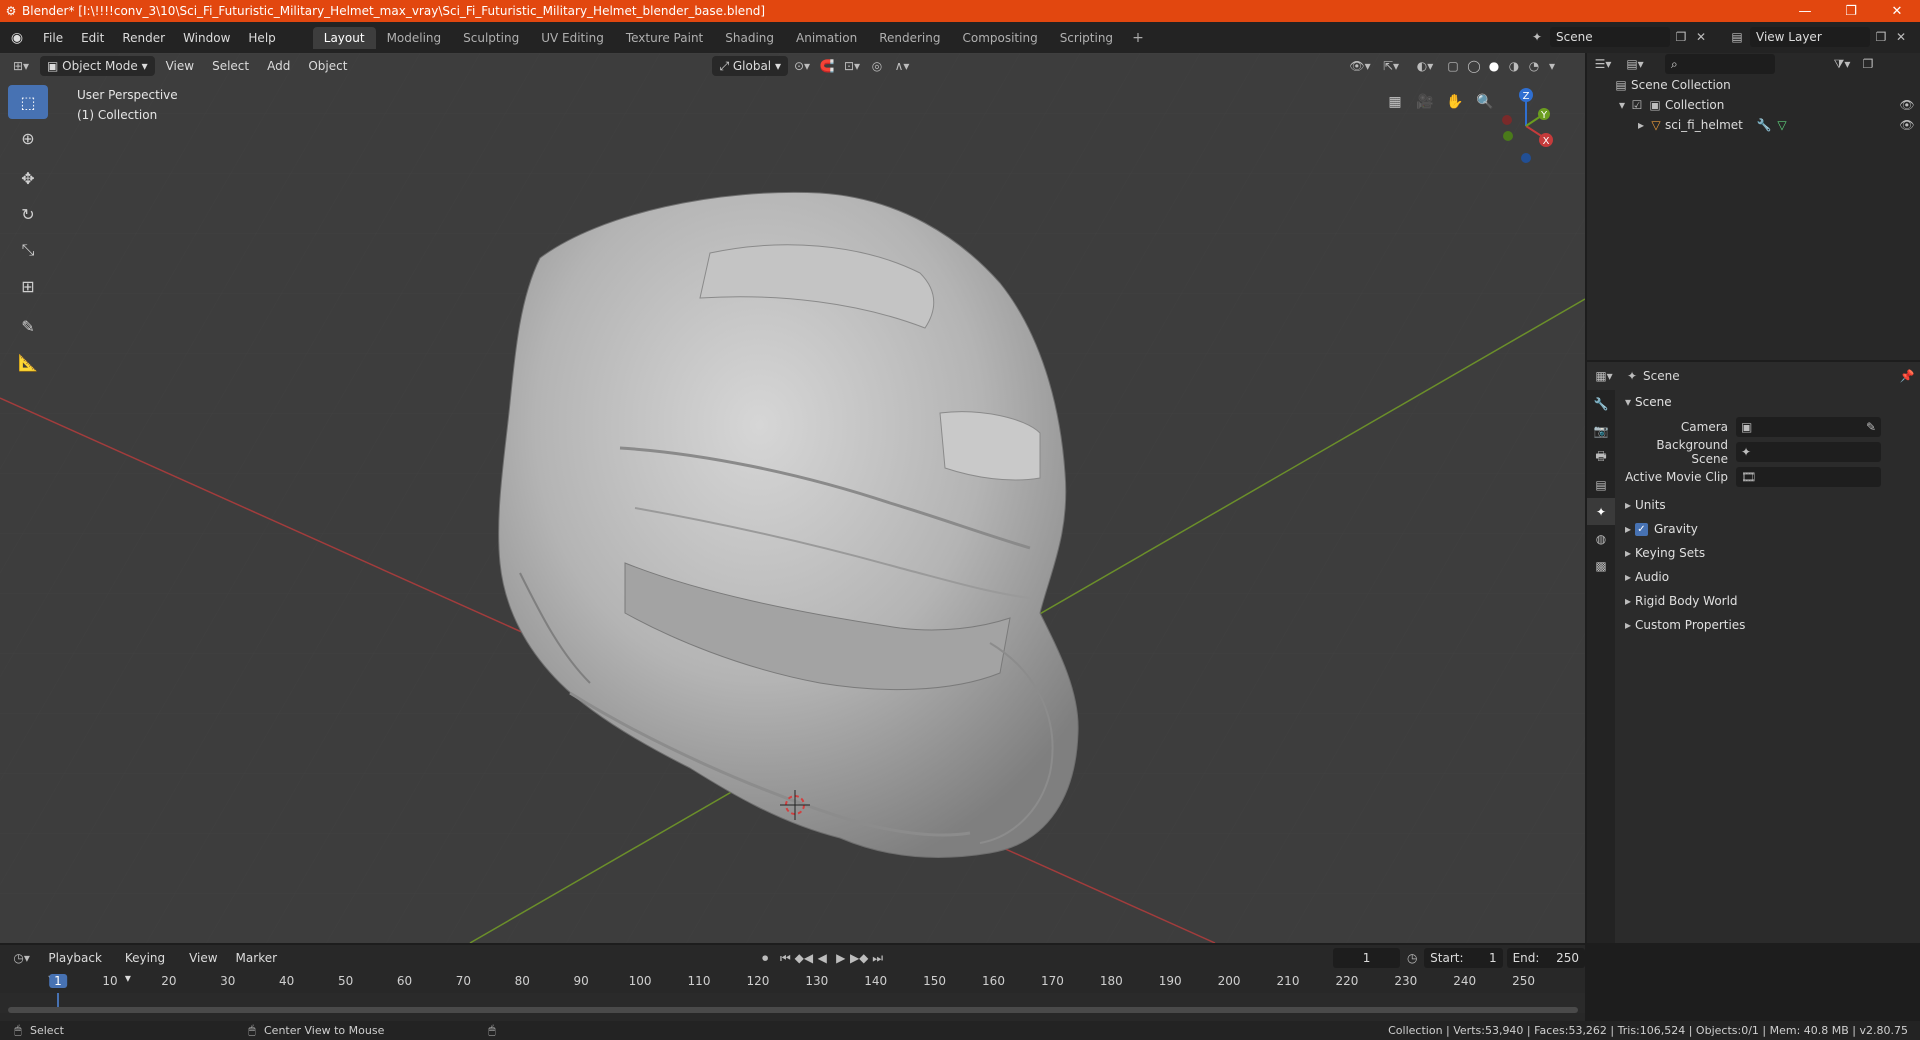  I want to click on editor-type-icon: ⊞▾, so click(21, 66).